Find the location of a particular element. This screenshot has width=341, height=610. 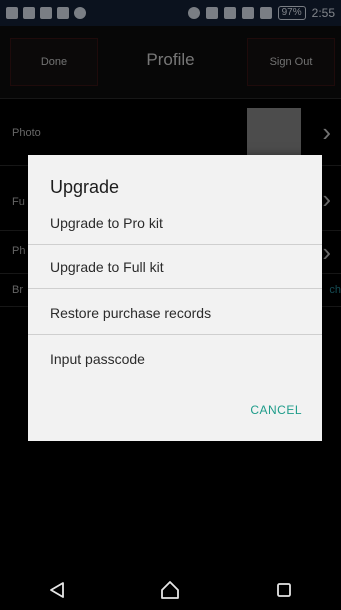

dialog-title: Upgrade is located at coordinates (85, 187).